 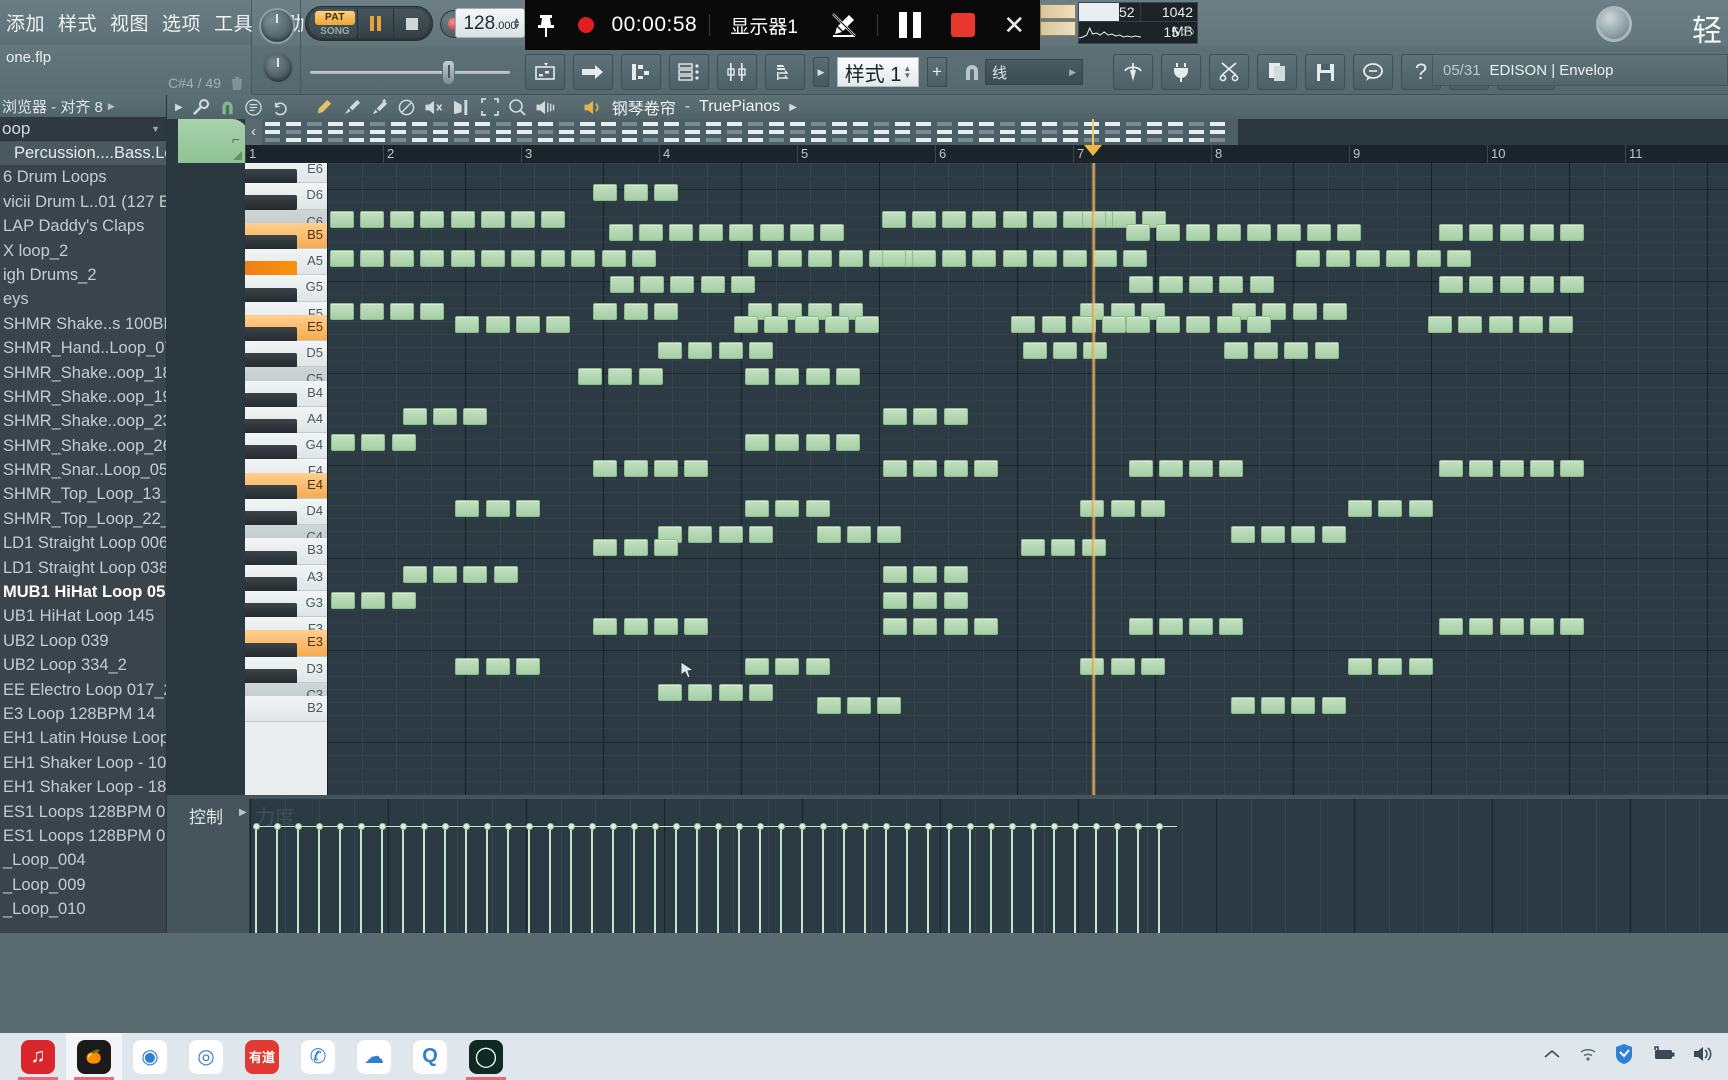 I want to click on browser-toggle-icon, so click(x=785, y=72).